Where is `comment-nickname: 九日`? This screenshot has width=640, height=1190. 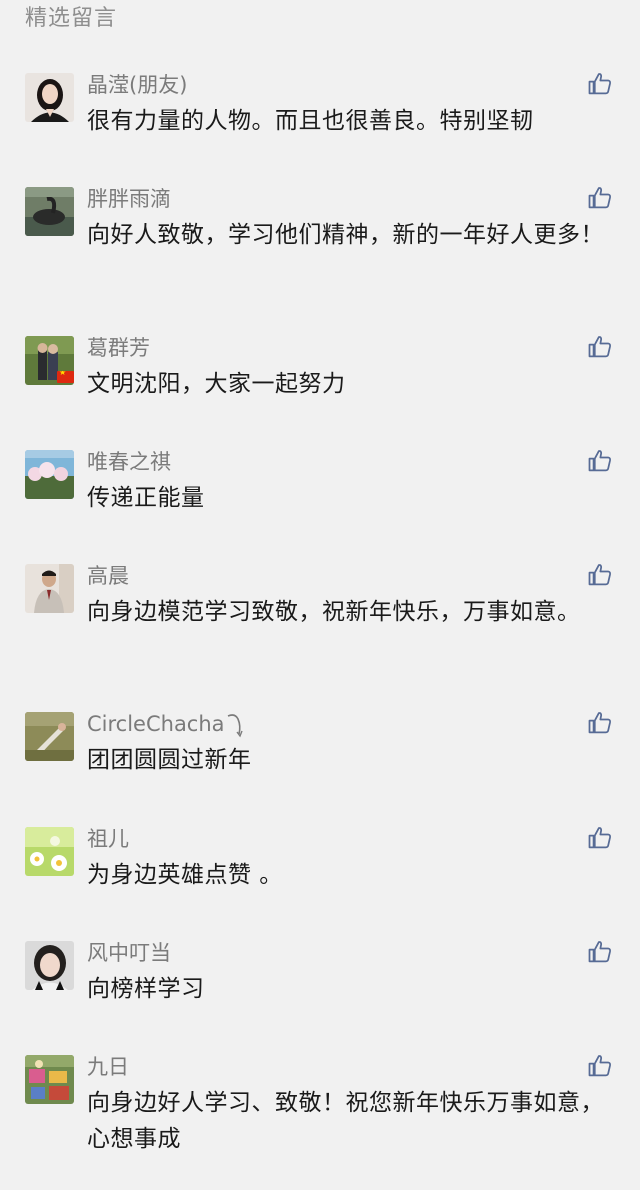
comment-nickname: 九日 is located at coordinates (108, 1067).